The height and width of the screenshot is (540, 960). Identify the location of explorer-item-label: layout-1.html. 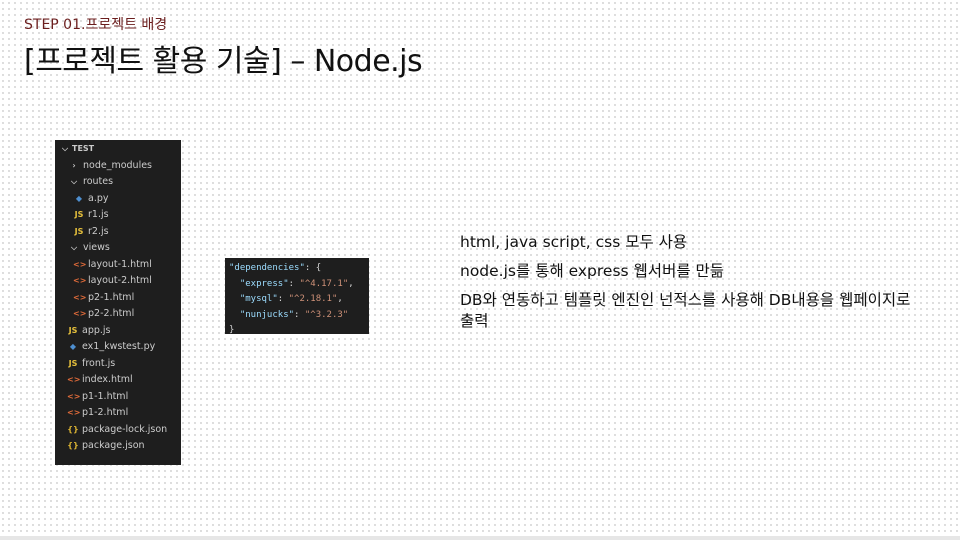
(120, 264).